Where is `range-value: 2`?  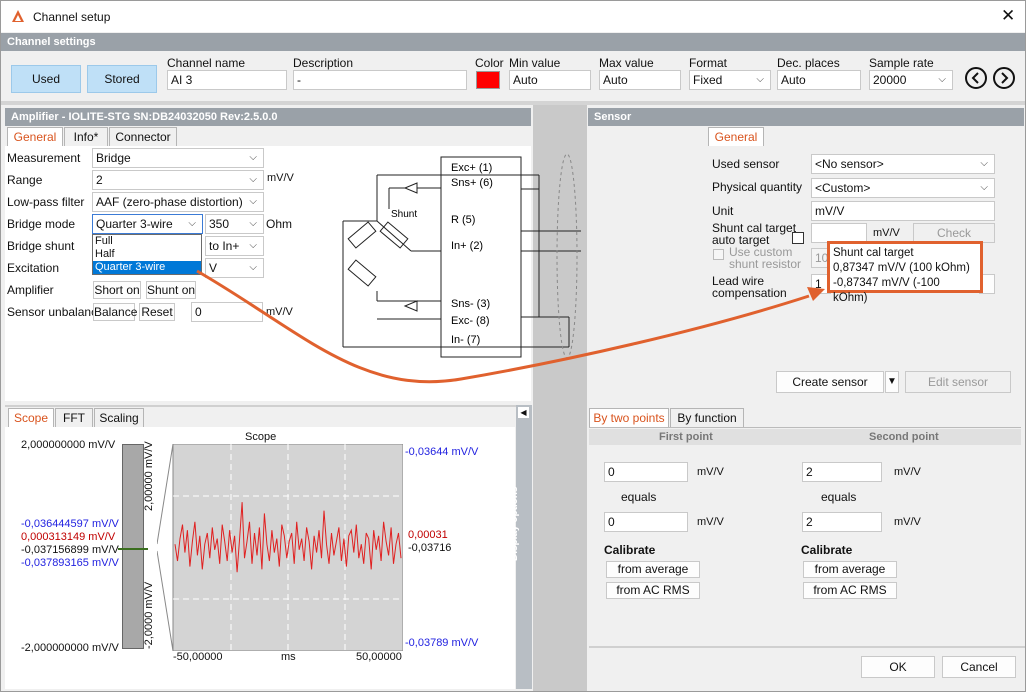
range-value: 2 is located at coordinates (99, 180).